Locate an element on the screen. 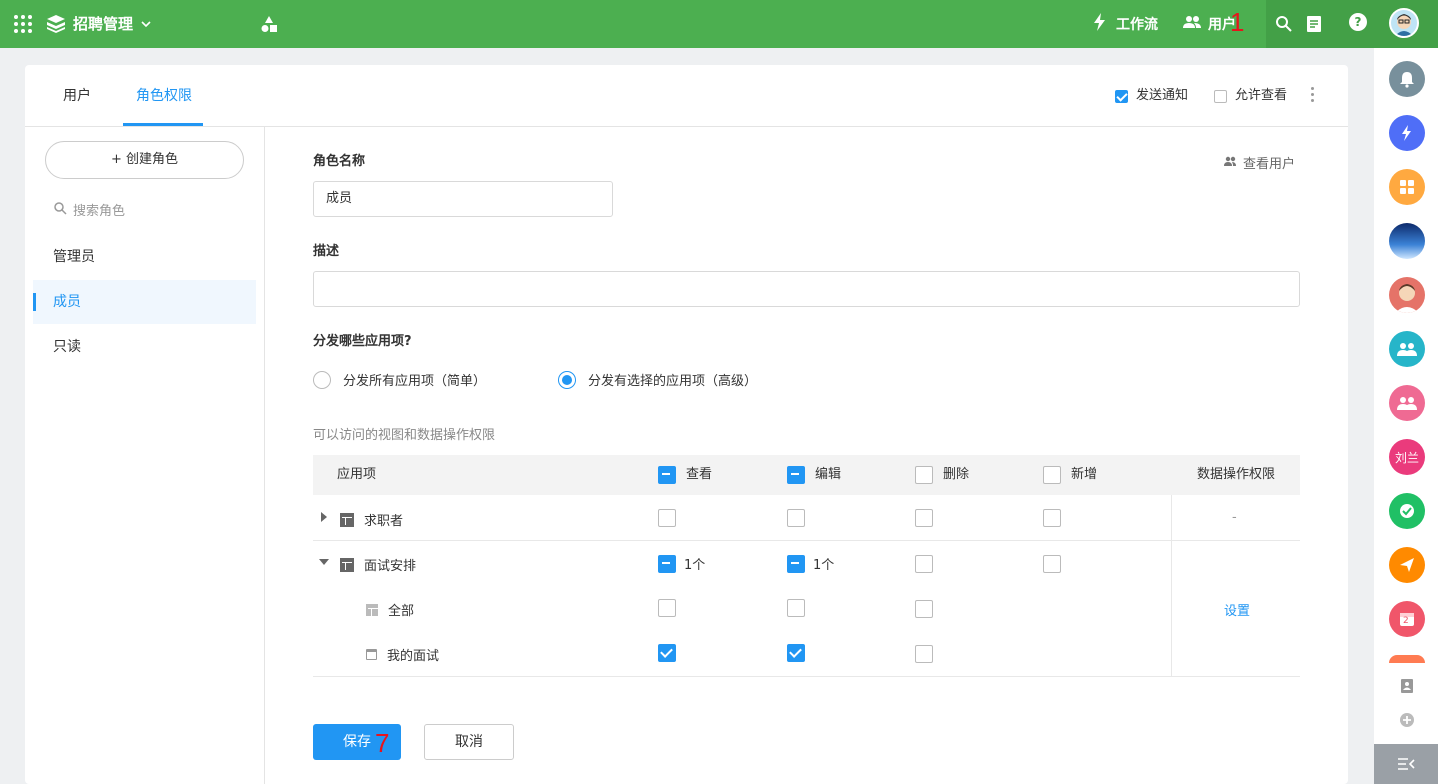  role-item-readonly: 只读 is located at coordinates (144, 347).